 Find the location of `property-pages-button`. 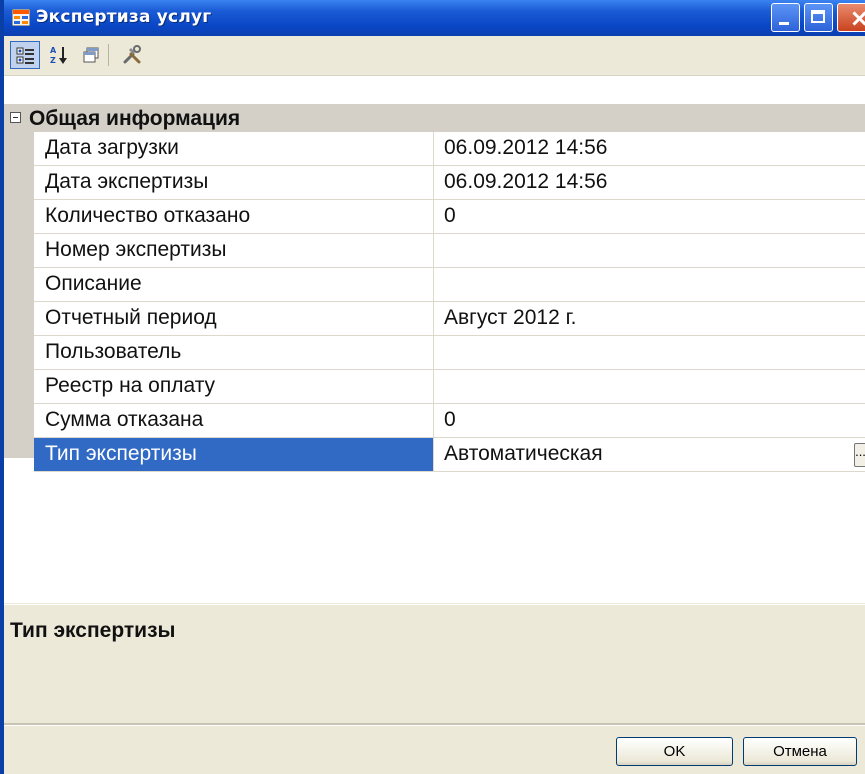

property-pages-button is located at coordinates (91, 55).